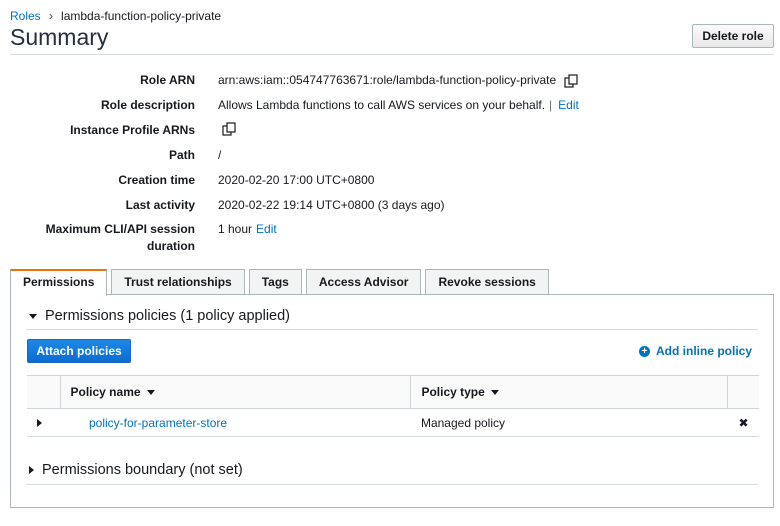  What do you see at coordinates (120, 229) in the screenshot?
I see `max-session-label-line1: Maximum CLI/API session` at bounding box center [120, 229].